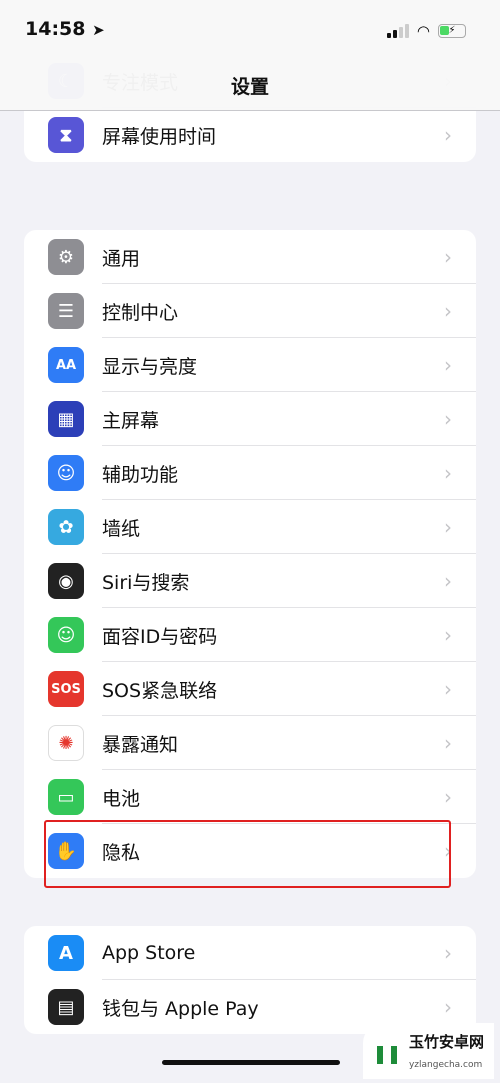 This screenshot has height=1083, width=500. What do you see at coordinates (250, 953) in the screenshot?
I see `settings-row: A App Store ›` at bounding box center [250, 953].